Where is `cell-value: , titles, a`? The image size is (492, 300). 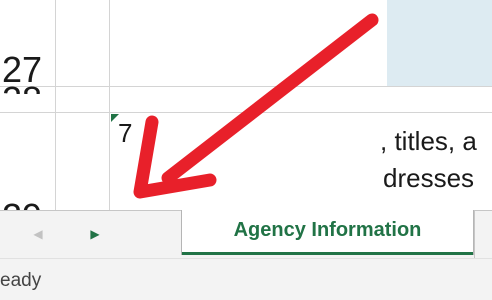
cell-value: , titles, a is located at coordinates (428, 141).